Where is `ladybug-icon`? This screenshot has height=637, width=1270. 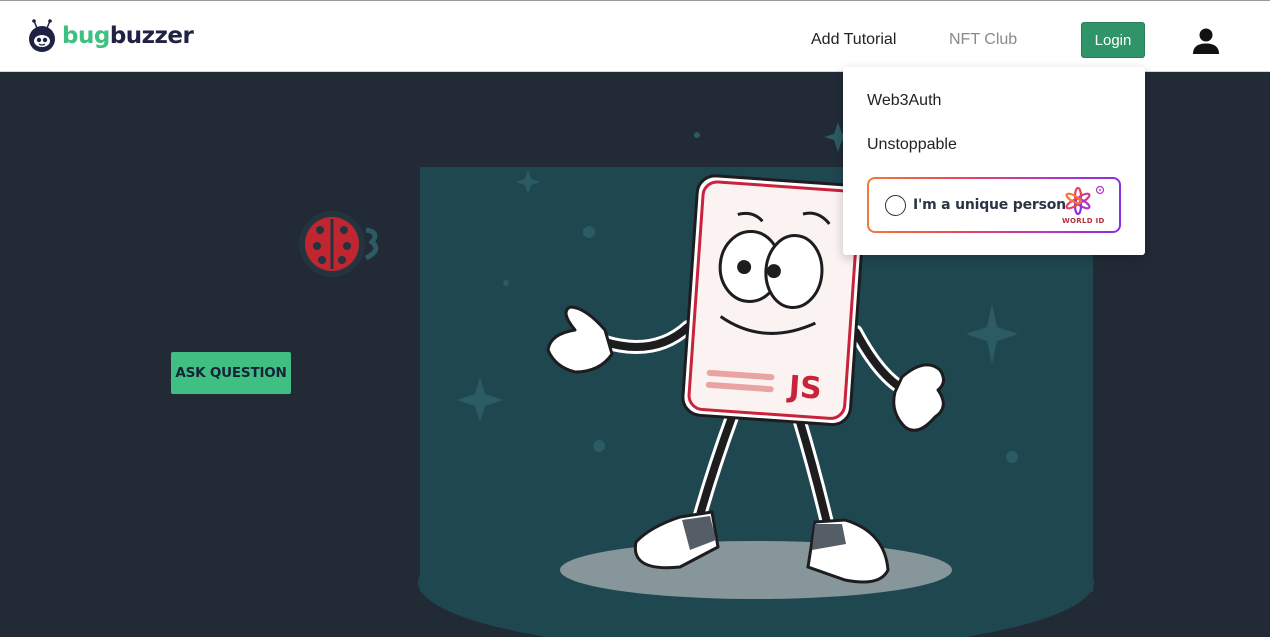 ladybug-icon is located at coordinates (339, 244).